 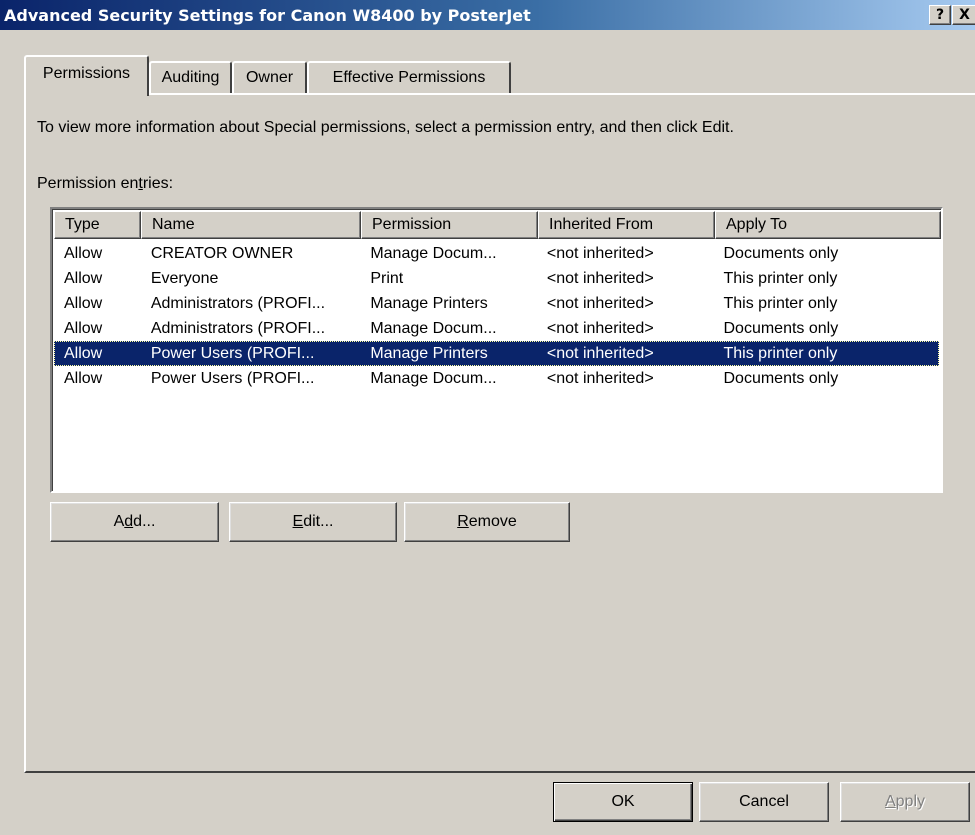 I want to click on tab-effective-permissions: Effective Permissions, so click(x=409, y=77).